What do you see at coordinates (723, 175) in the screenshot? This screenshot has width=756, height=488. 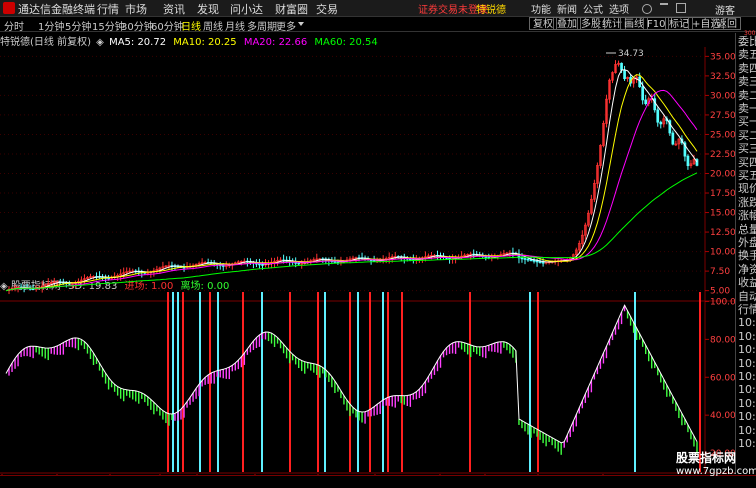 I see `price-axis-label: 20.00` at bounding box center [723, 175].